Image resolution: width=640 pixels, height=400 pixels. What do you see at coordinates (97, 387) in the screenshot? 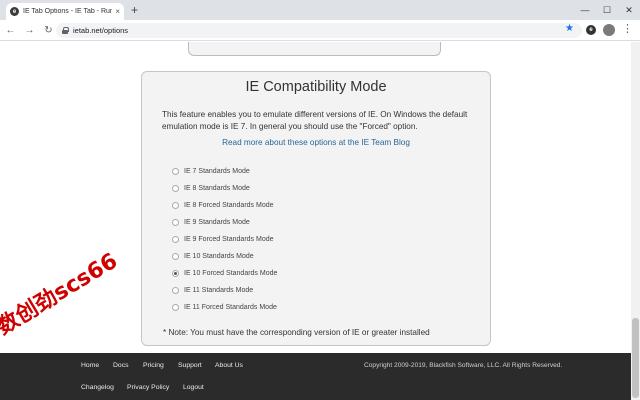
I see `footer-link-changelog: Changelog` at bounding box center [97, 387].